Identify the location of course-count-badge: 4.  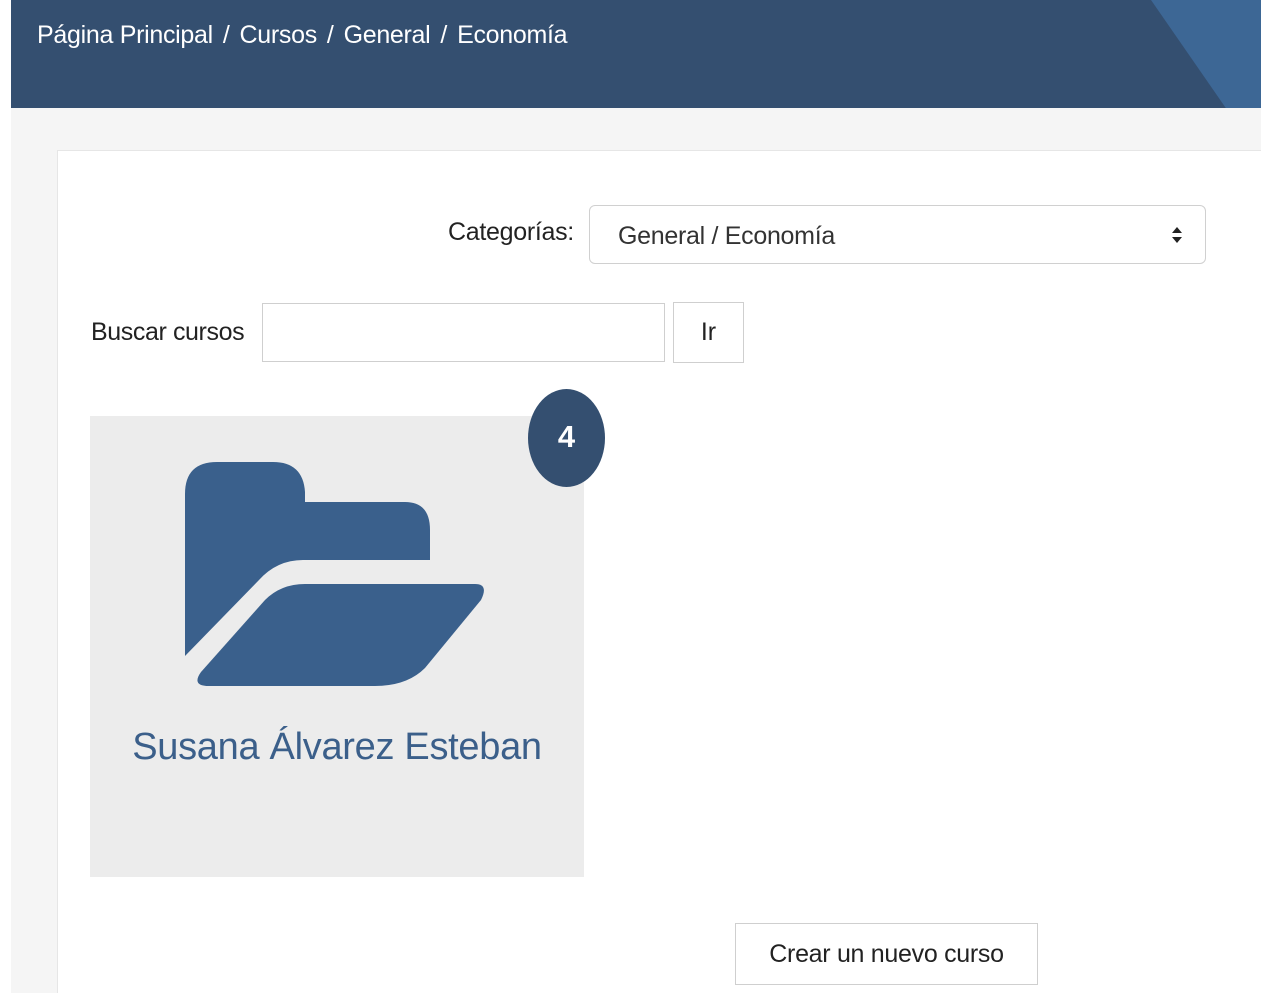
(566, 438).